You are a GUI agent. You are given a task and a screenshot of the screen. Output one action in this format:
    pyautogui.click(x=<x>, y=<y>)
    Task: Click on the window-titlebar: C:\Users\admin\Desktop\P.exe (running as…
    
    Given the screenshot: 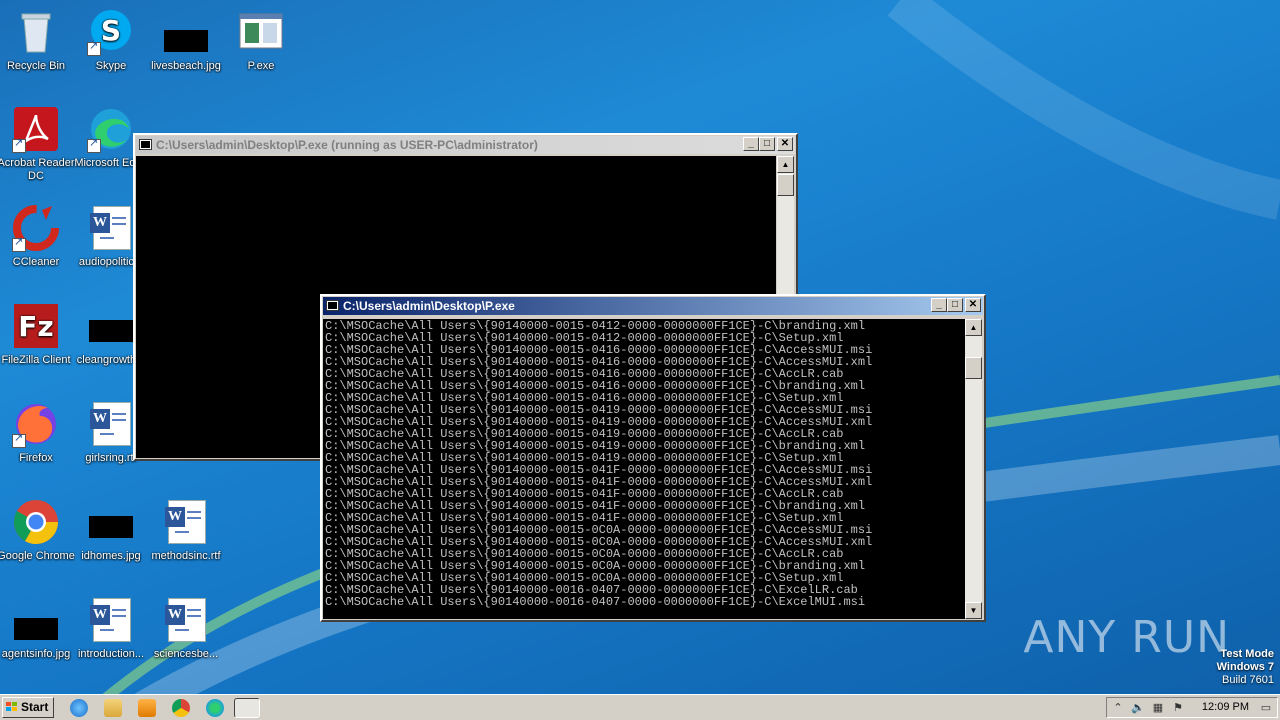 What is the action you would take?
    pyautogui.click(x=465, y=145)
    